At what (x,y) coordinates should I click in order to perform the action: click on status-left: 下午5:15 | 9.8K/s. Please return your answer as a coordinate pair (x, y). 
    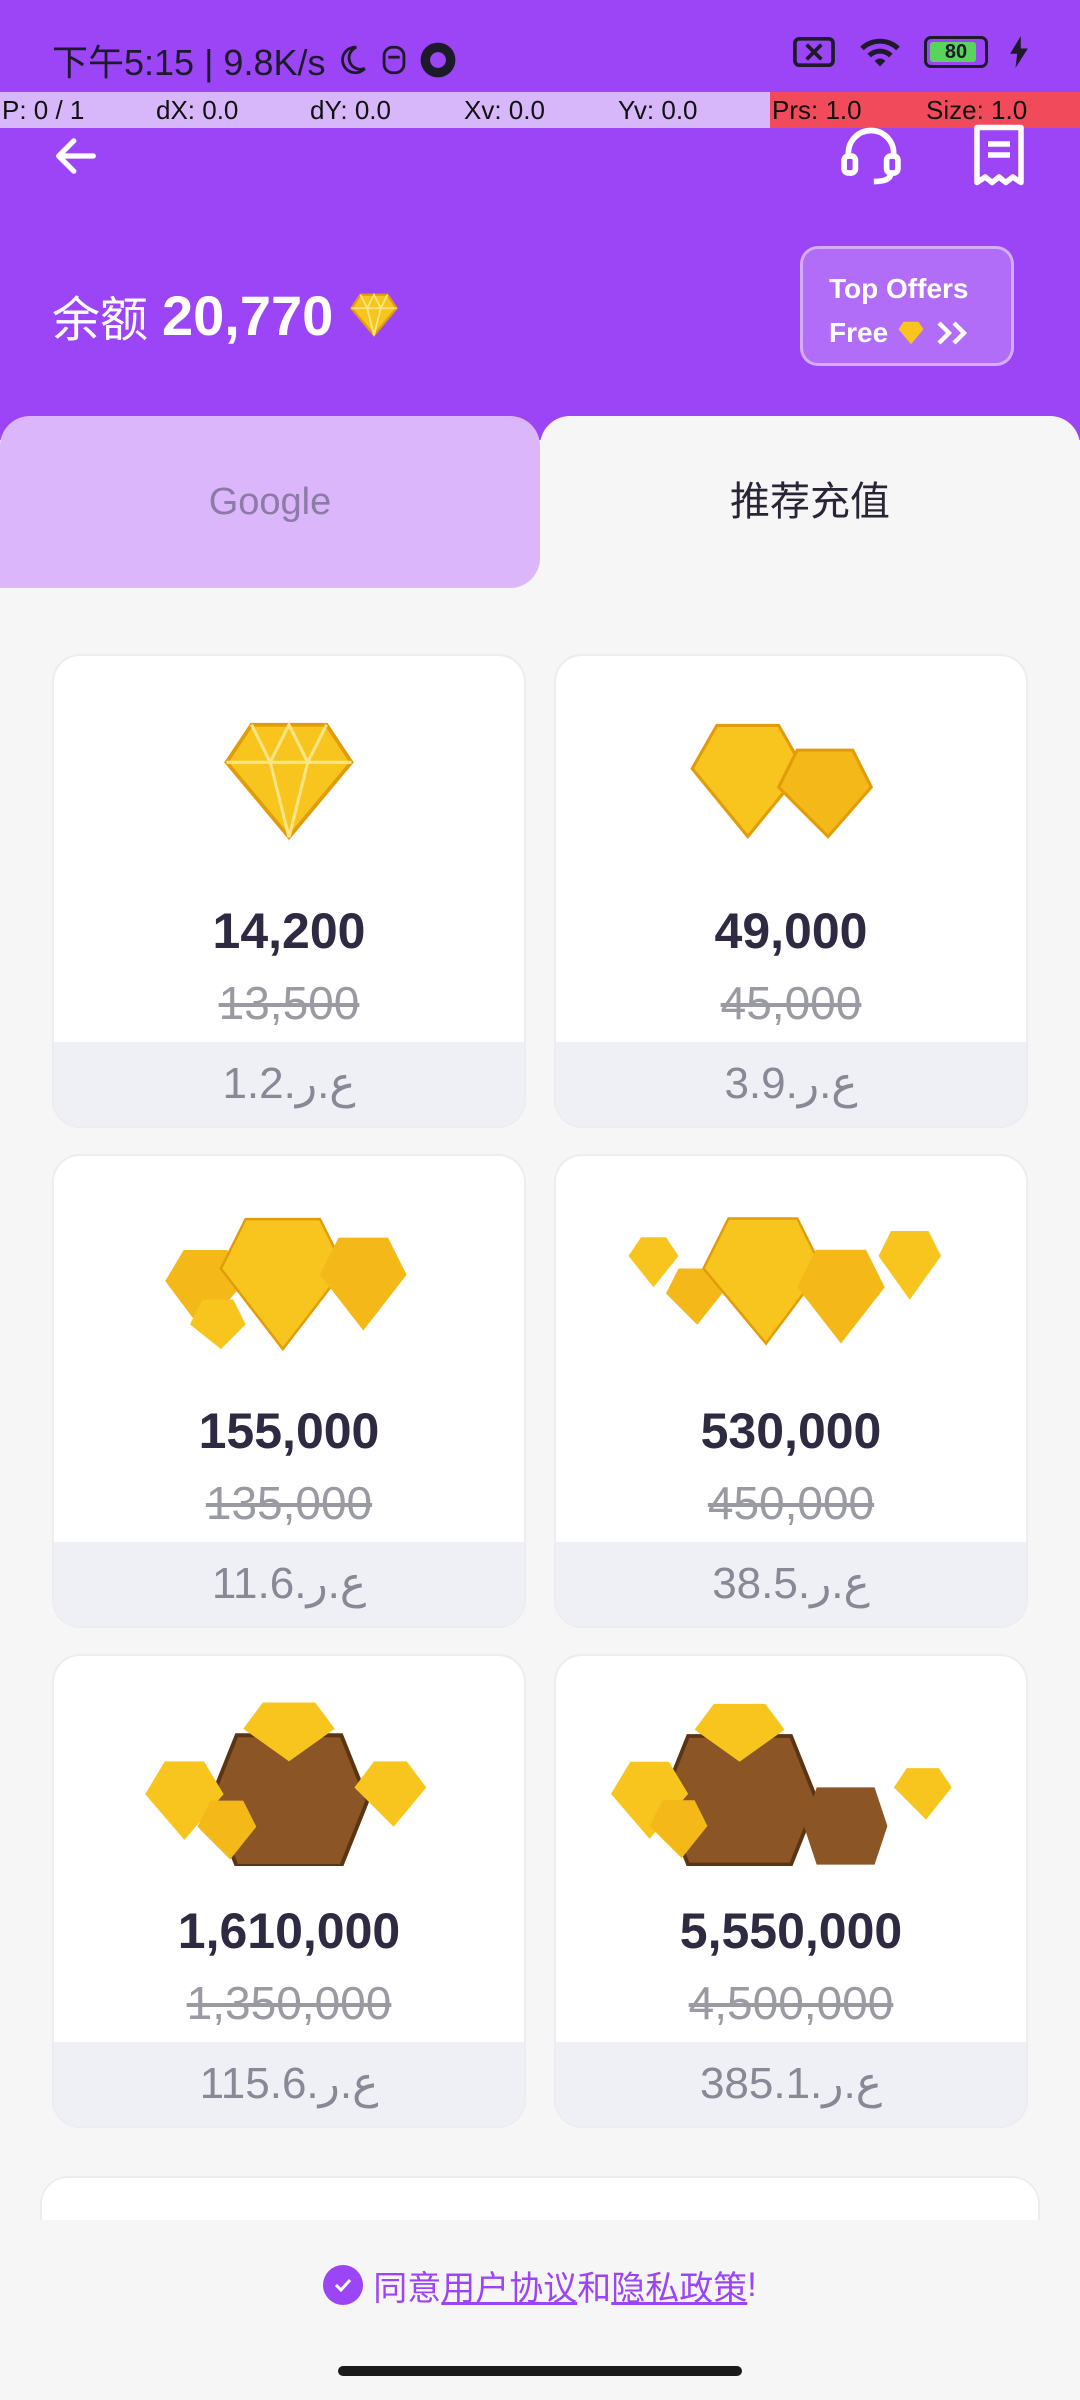
    Looking at the image, I should click on (254, 60).